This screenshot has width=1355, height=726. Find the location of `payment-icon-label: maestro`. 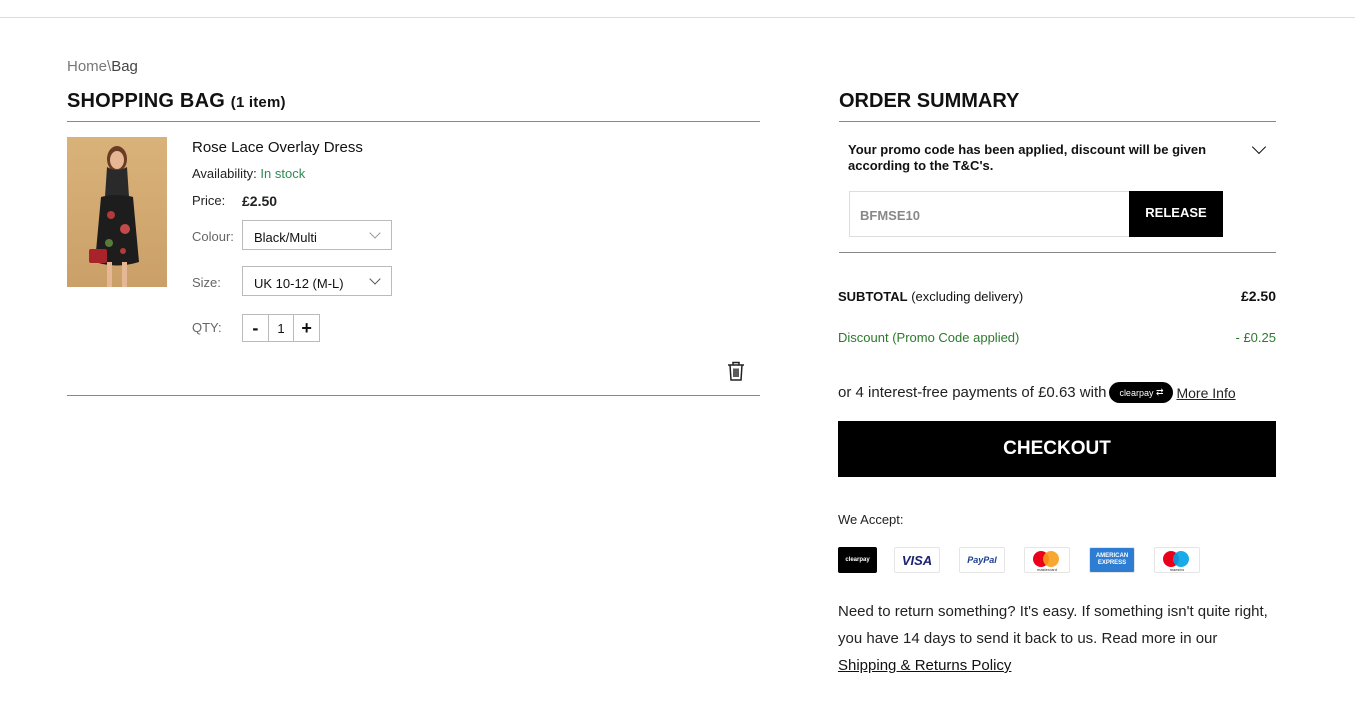

payment-icon-label: maestro is located at coordinates (1177, 569).